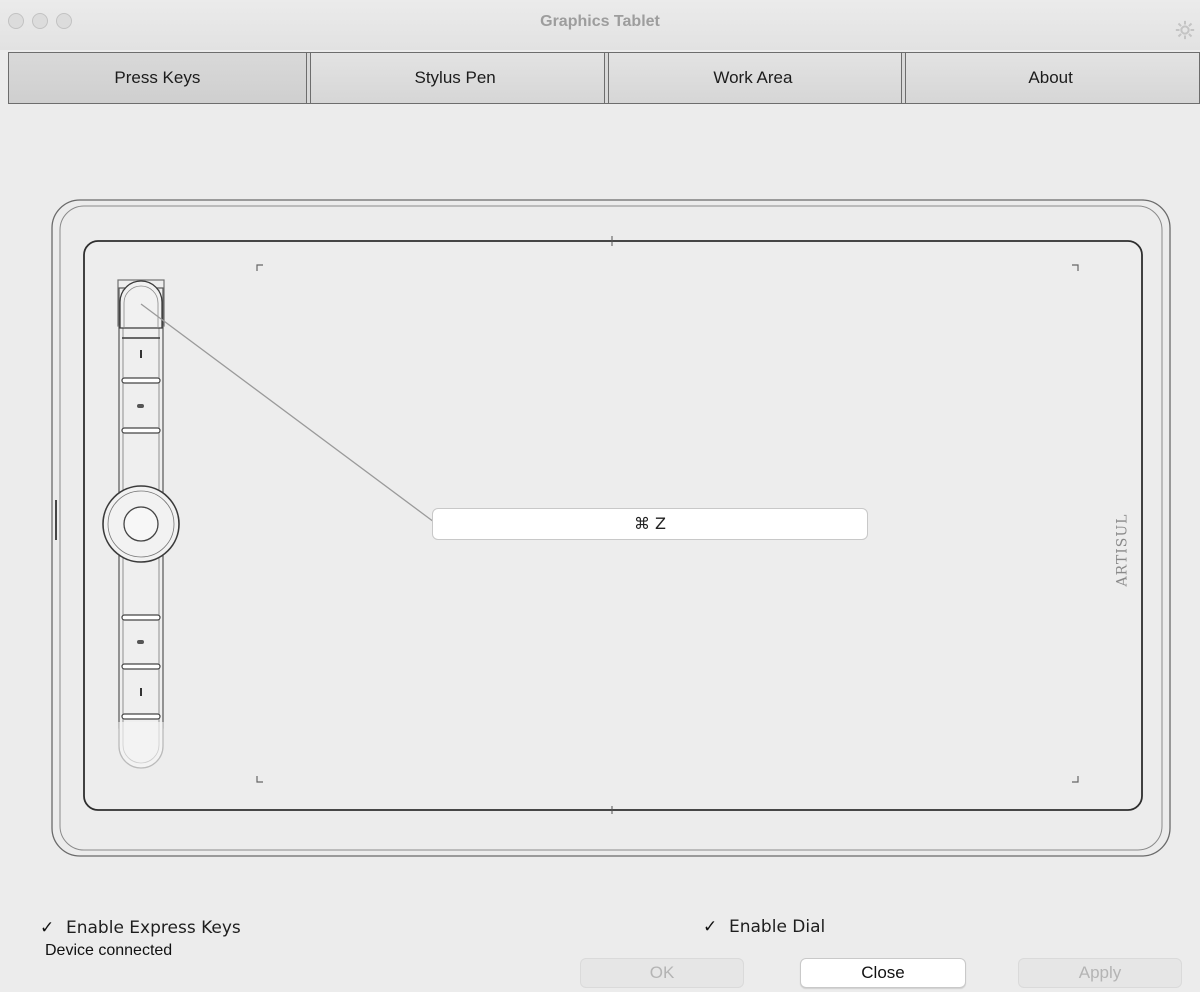 This screenshot has height=992, width=1200. I want to click on close-button: Close, so click(883, 973).